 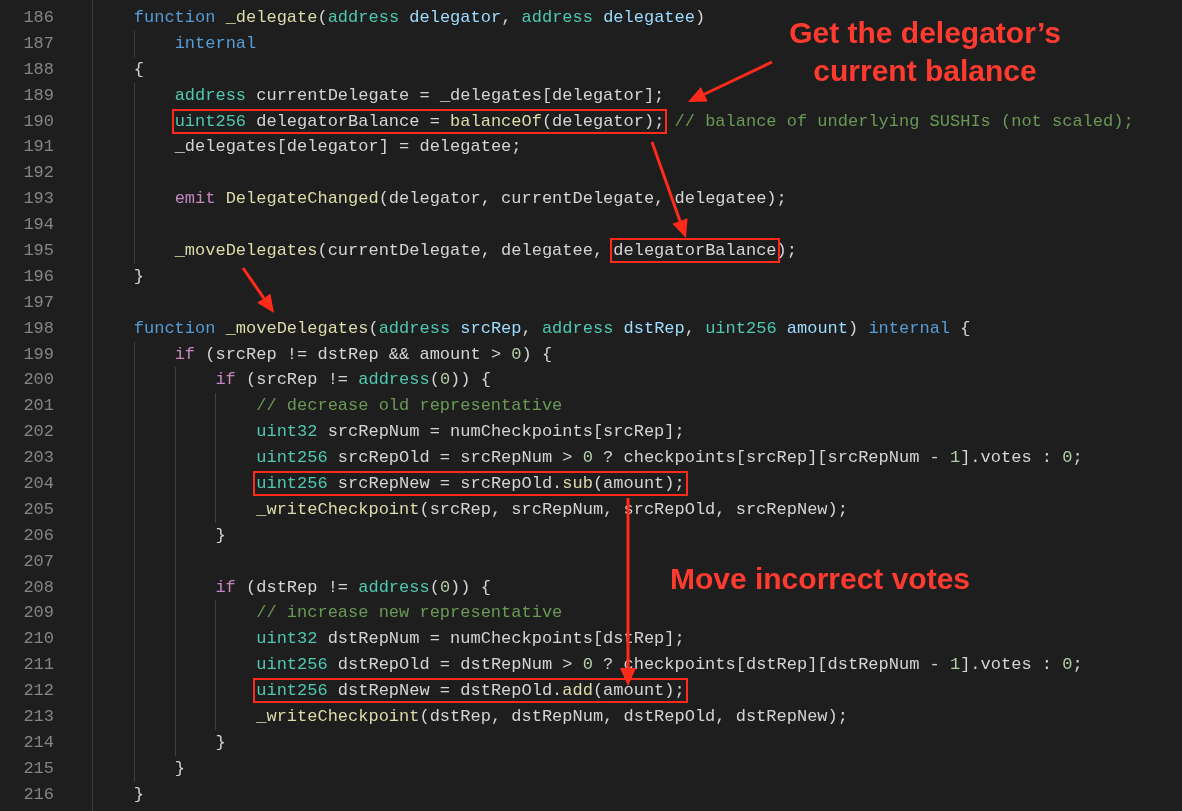 What do you see at coordinates (38, 380) in the screenshot?
I see `line-number: 200` at bounding box center [38, 380].